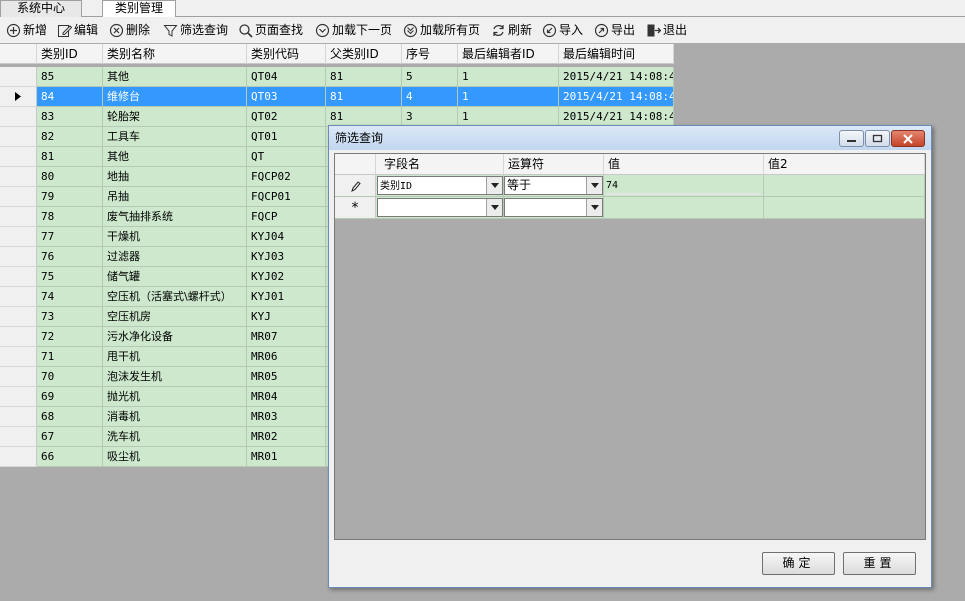  What do you see at coordinates (286, 337) in the screenshot?
I see `table-cell: MR07` at bounding box center [286, 337].